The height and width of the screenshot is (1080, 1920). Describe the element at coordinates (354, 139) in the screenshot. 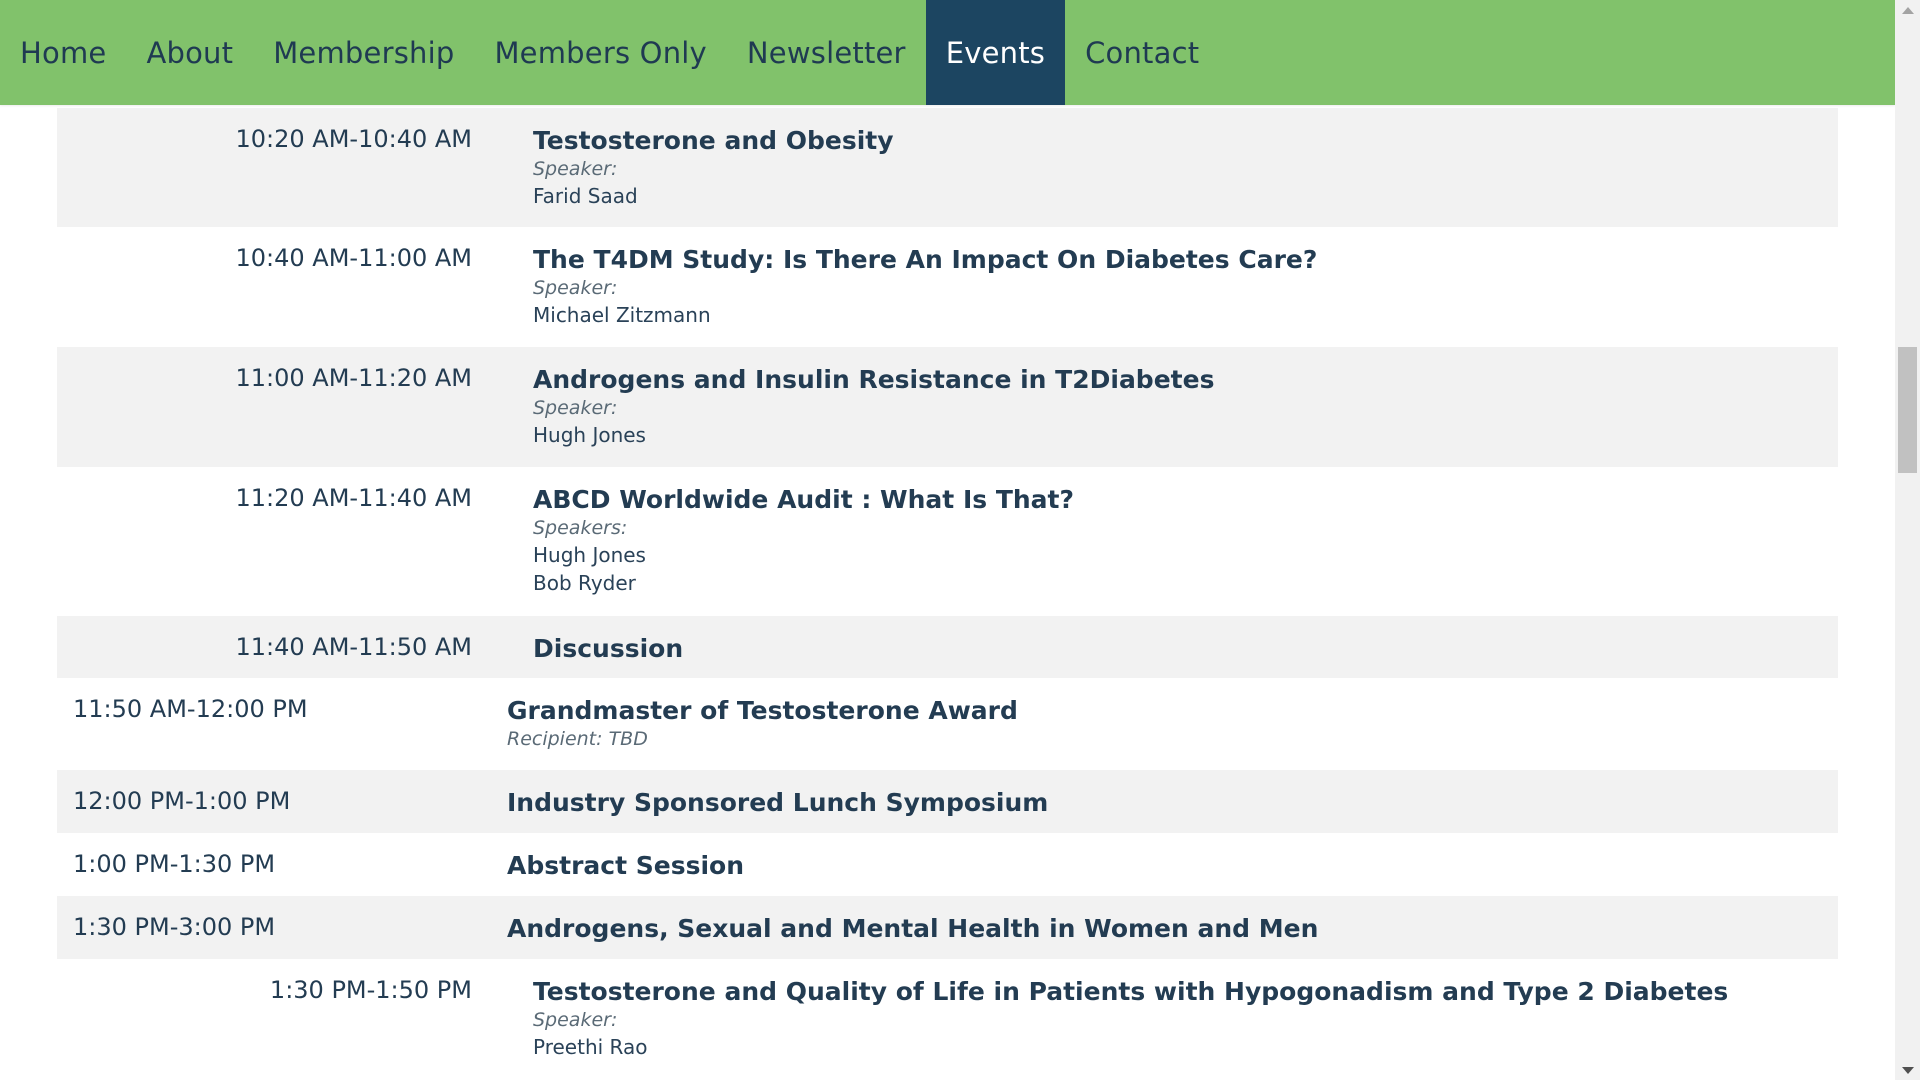

I see `session-time: 10:20 AM-10:40 AM` at that location.